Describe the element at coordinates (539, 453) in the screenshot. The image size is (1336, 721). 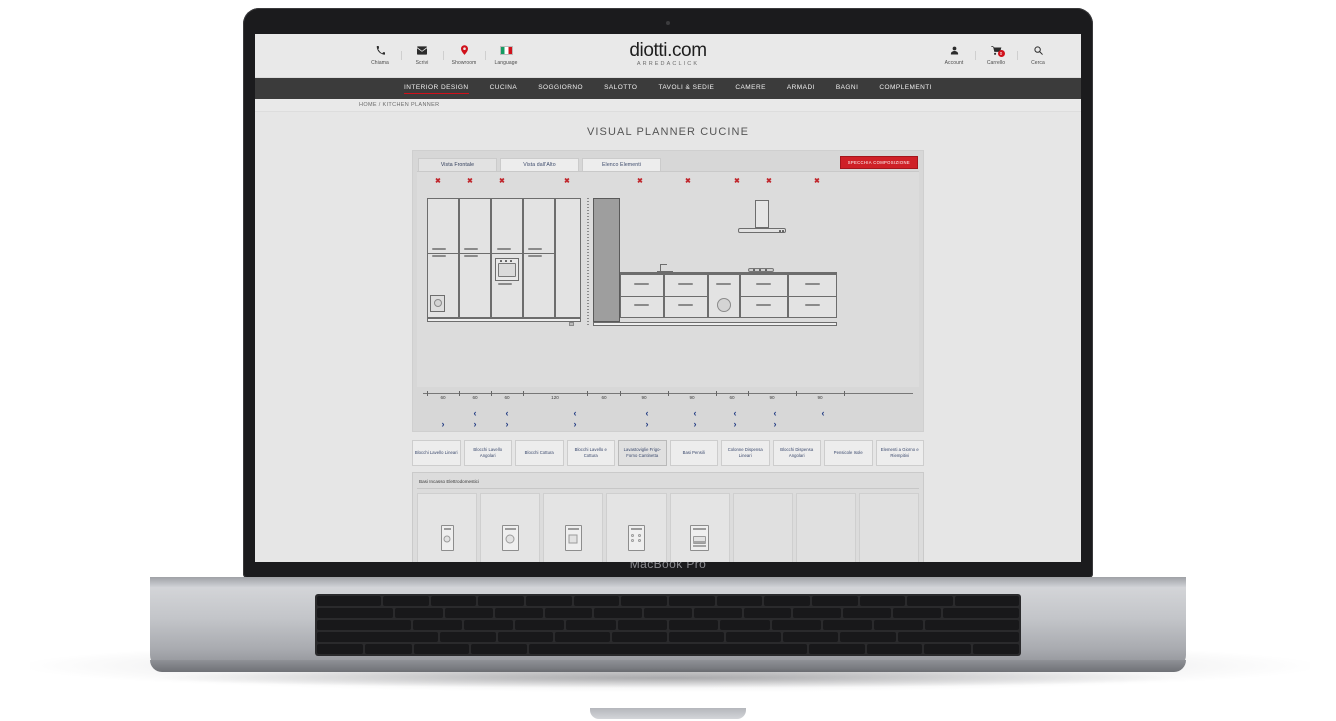
I see `category-blocchi-cottura: Blocchi Cottura` at that location.